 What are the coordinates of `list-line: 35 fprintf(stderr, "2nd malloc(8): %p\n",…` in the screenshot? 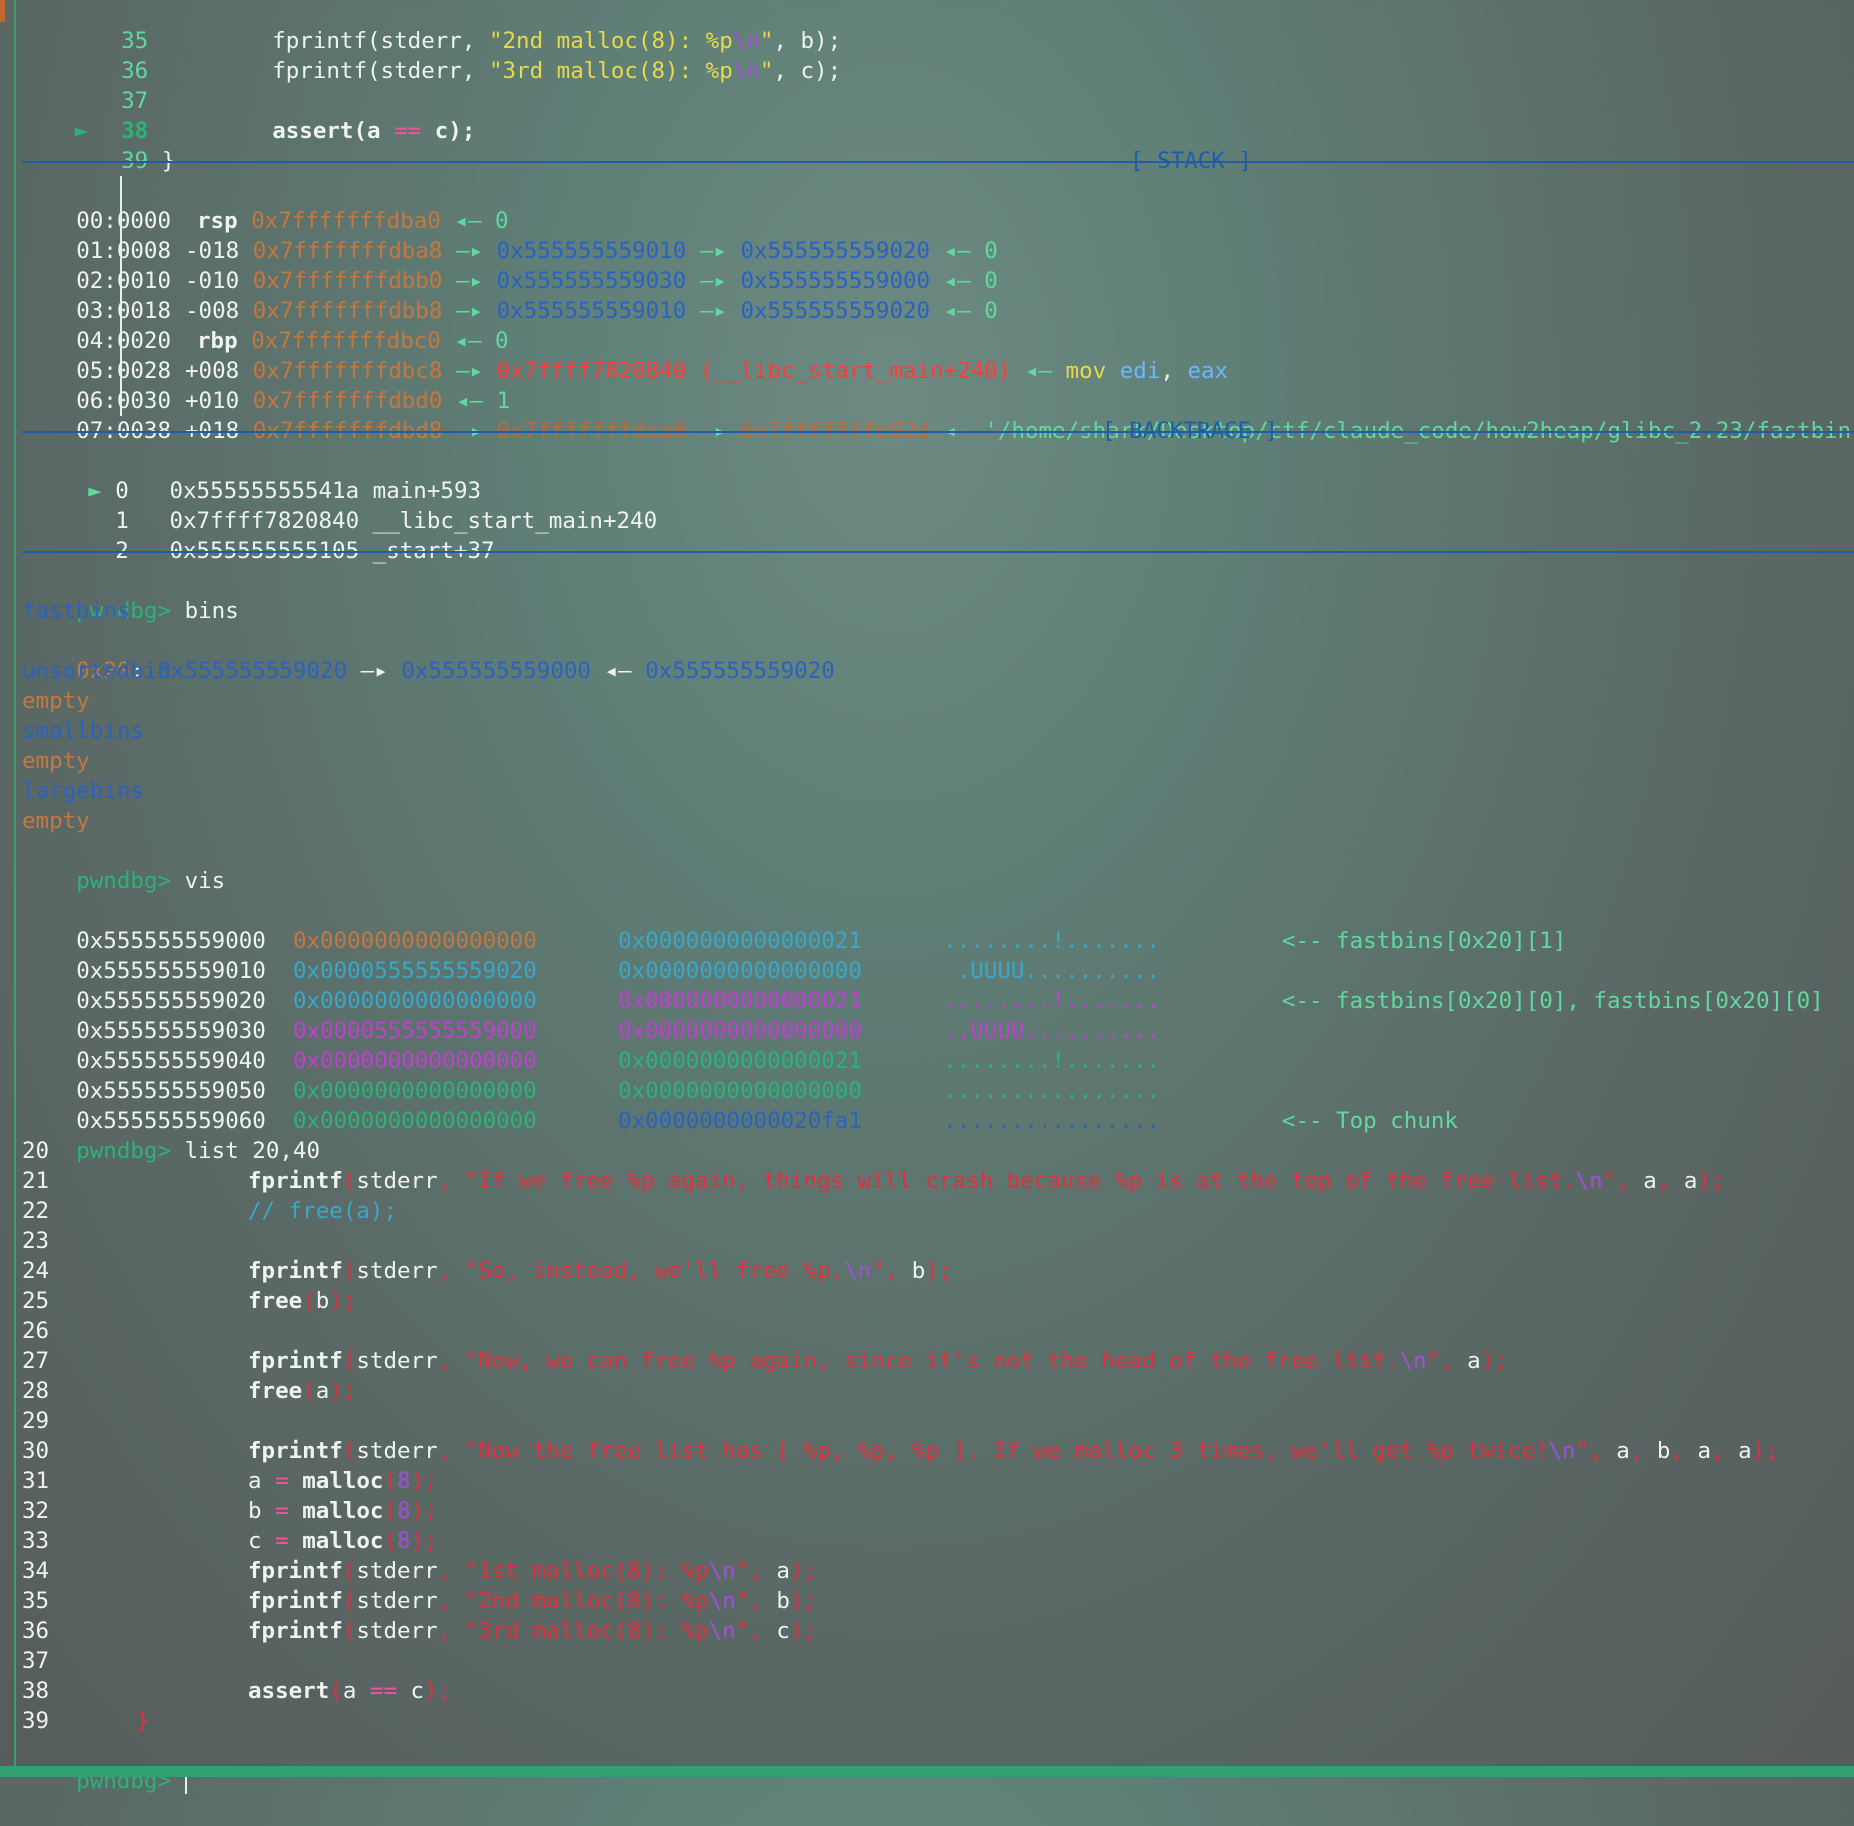 It's located at (419, 1601).